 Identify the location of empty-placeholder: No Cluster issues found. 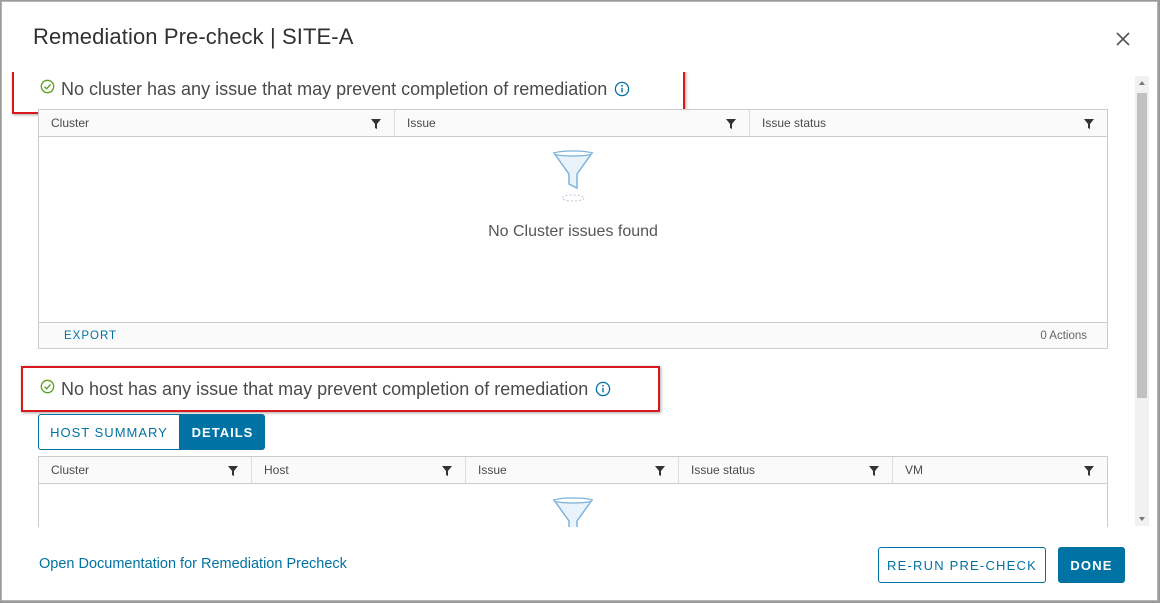
(573, 195).